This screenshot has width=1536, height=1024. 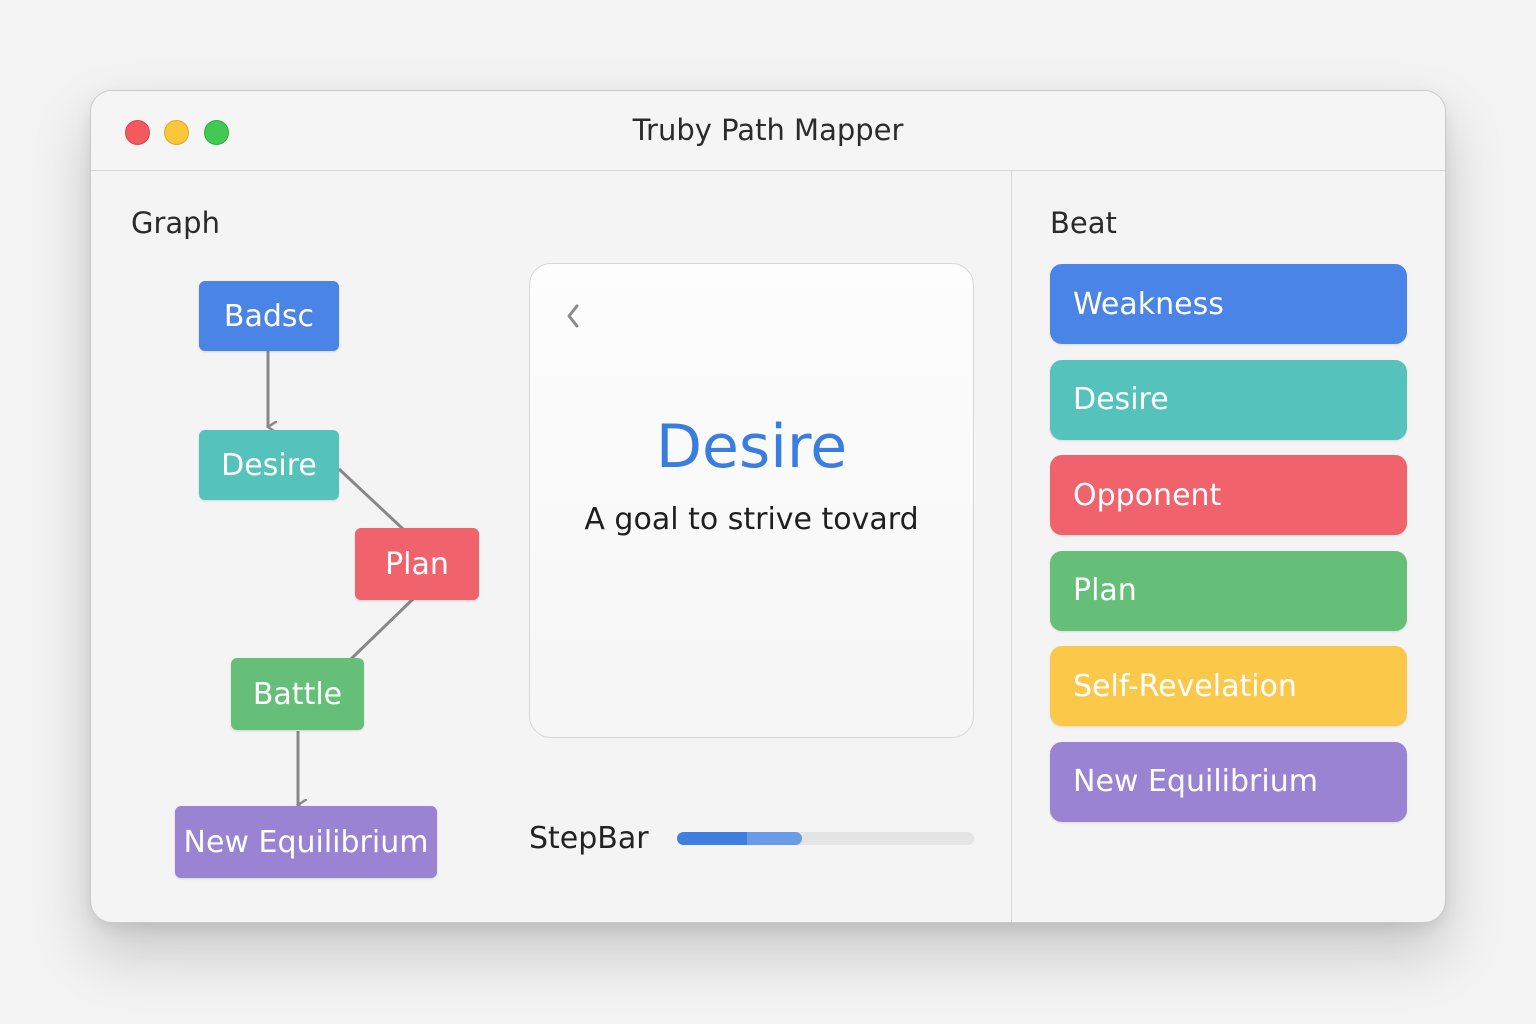 I want to click on graph-node-label: Desire, so click(x=269, y=465).